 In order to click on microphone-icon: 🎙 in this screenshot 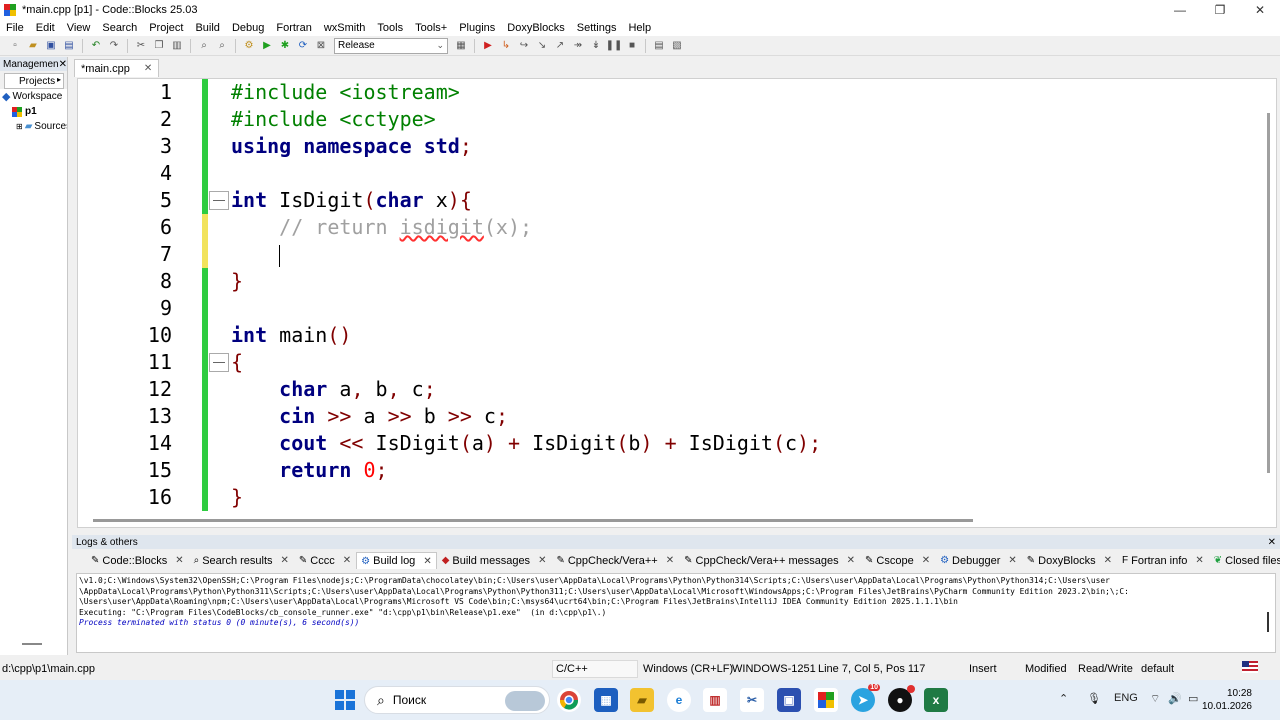, I will do `click(1094, 698)`.